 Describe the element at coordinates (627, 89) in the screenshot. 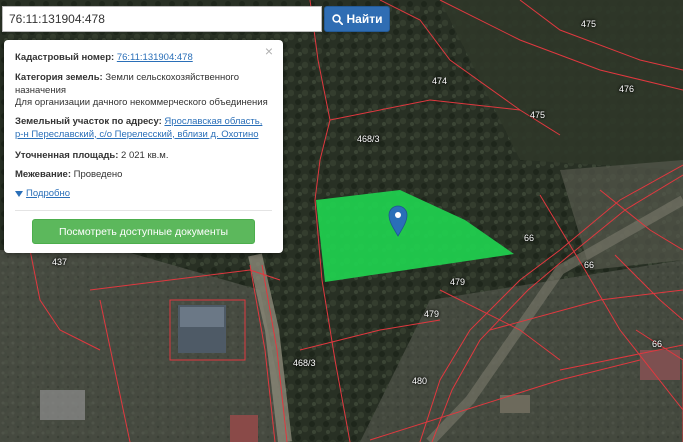

I see `parcel-number-label: 476` at that location.